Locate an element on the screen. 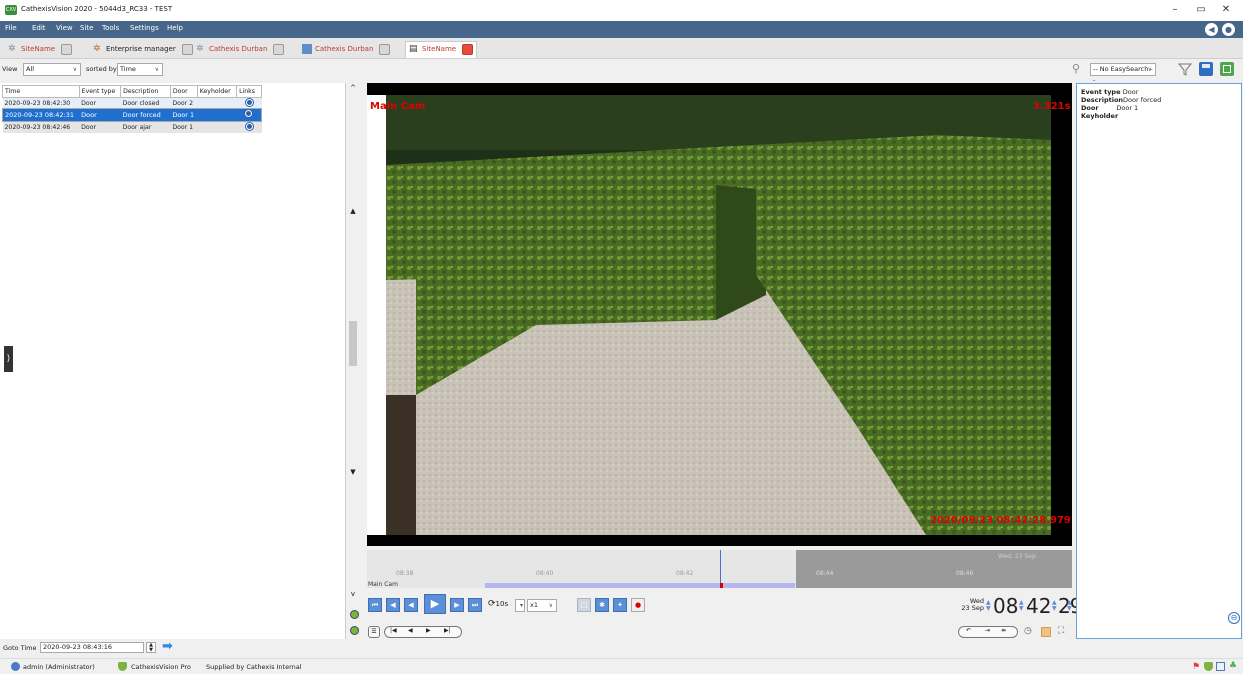 Image resolution: width=1243 pixels, height=674 pixels. search-icon: ⚲ is located at coordinates (1076, 68).